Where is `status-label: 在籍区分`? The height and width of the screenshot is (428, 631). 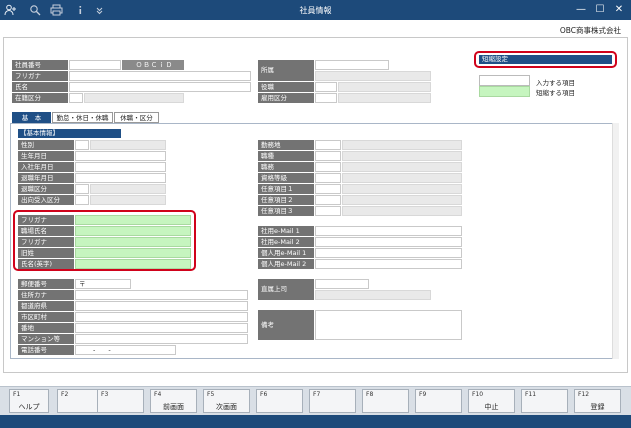
status-label: 在籍区分 is located at coordinates (40, 98).